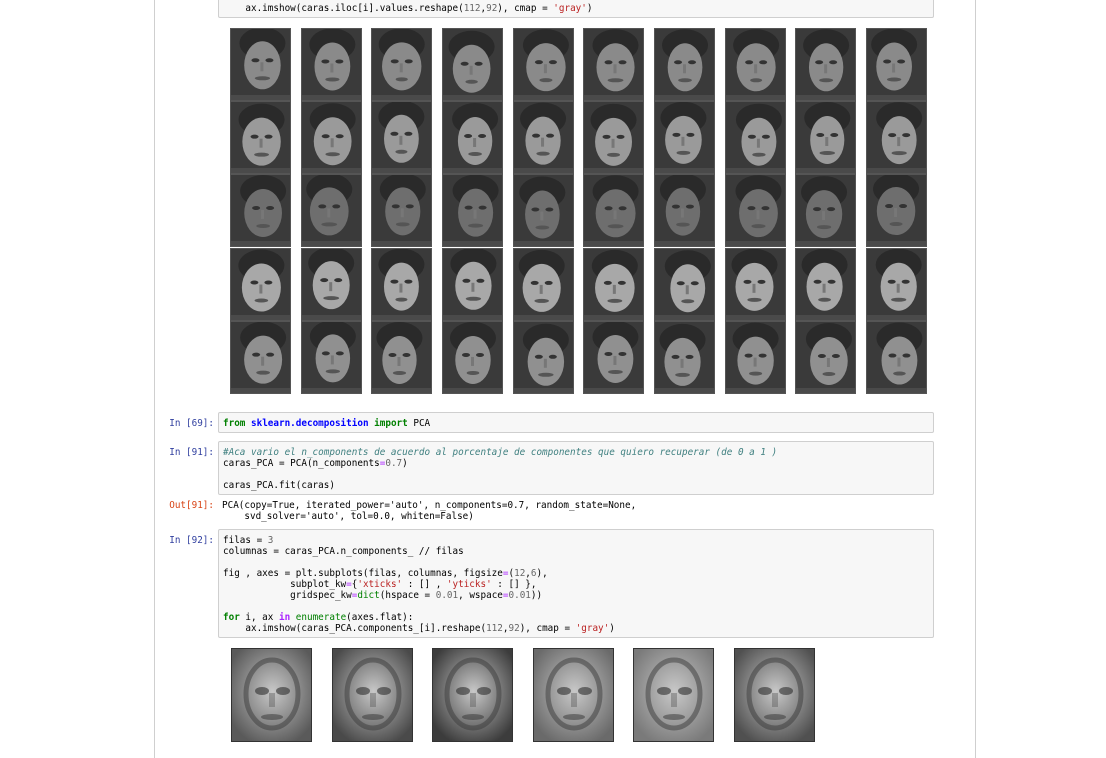 Image resolution: width=1106 pixels, height=758 pixels. I want to click on keyword-from: from, so click(234, 423).